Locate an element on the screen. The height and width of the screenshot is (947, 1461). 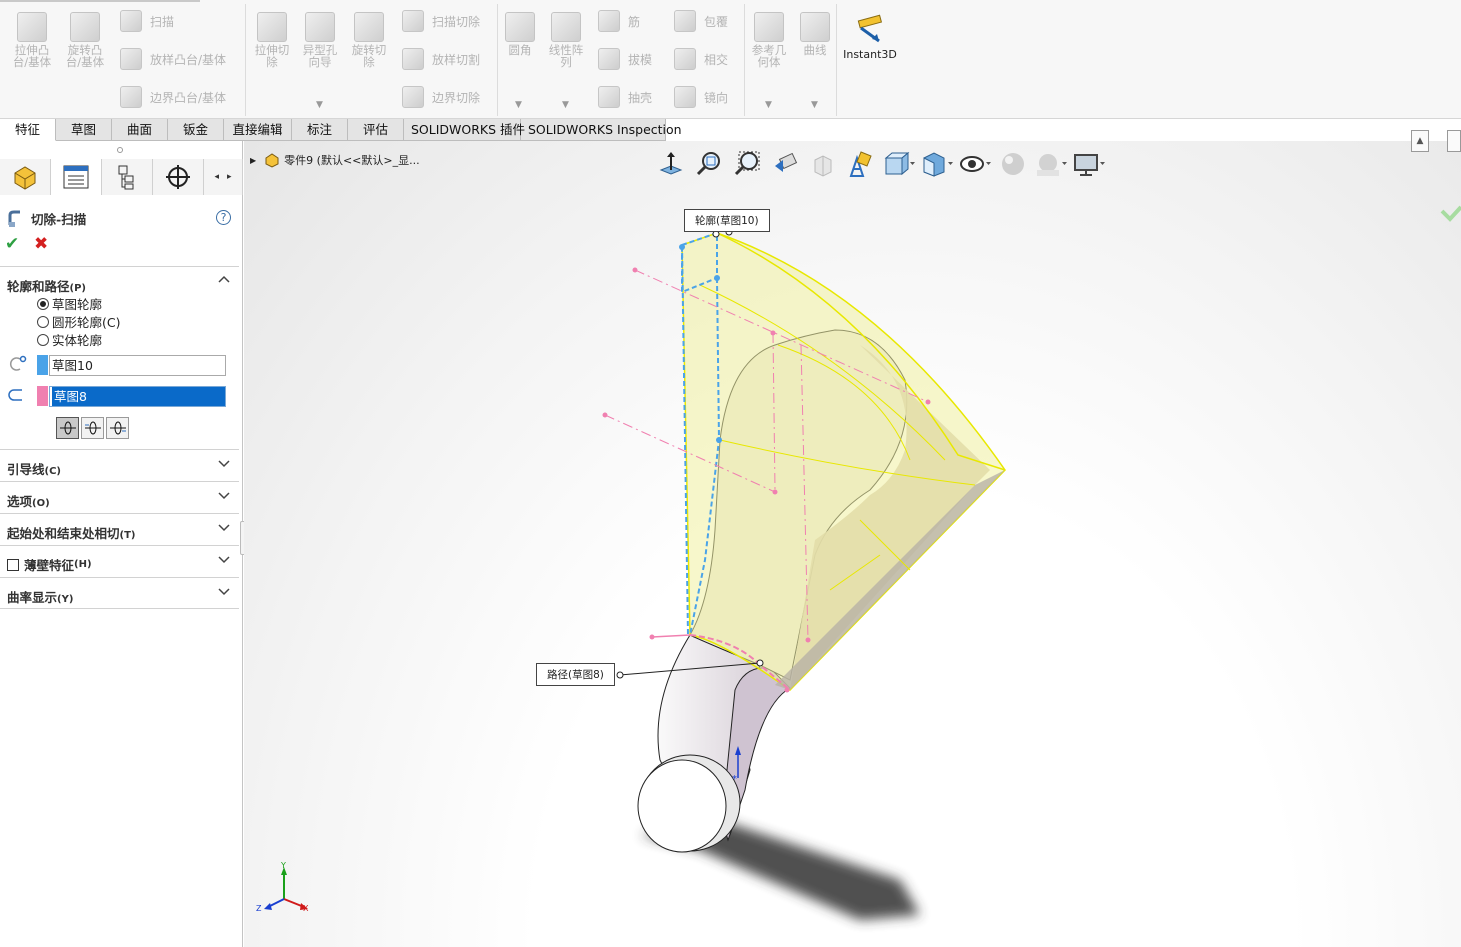
profile-callout-label: 轮廓(草图10) is located at coordinates (727, 220).